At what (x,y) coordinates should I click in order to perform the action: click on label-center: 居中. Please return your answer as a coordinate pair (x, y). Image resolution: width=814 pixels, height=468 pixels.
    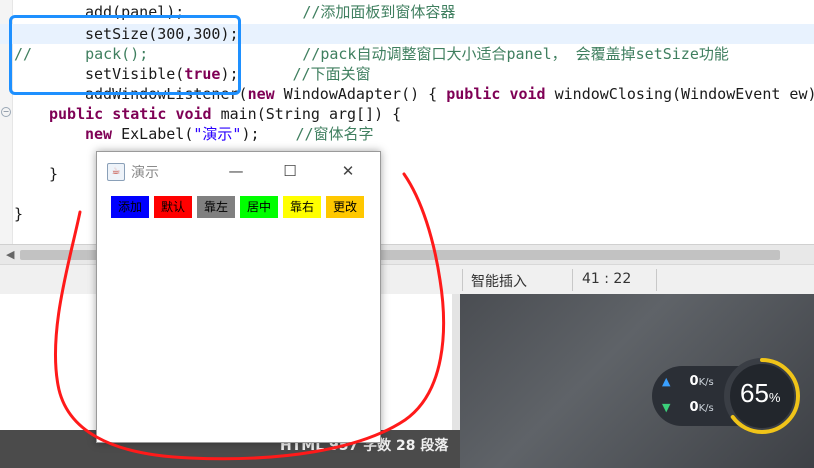
    Looking at the image, I should click on (259, 207).